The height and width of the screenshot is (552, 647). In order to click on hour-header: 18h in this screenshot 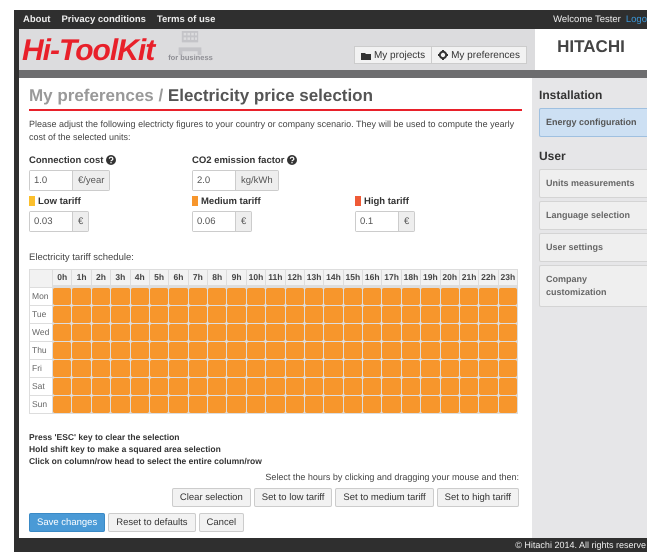, I will do `click(411, 277)`.